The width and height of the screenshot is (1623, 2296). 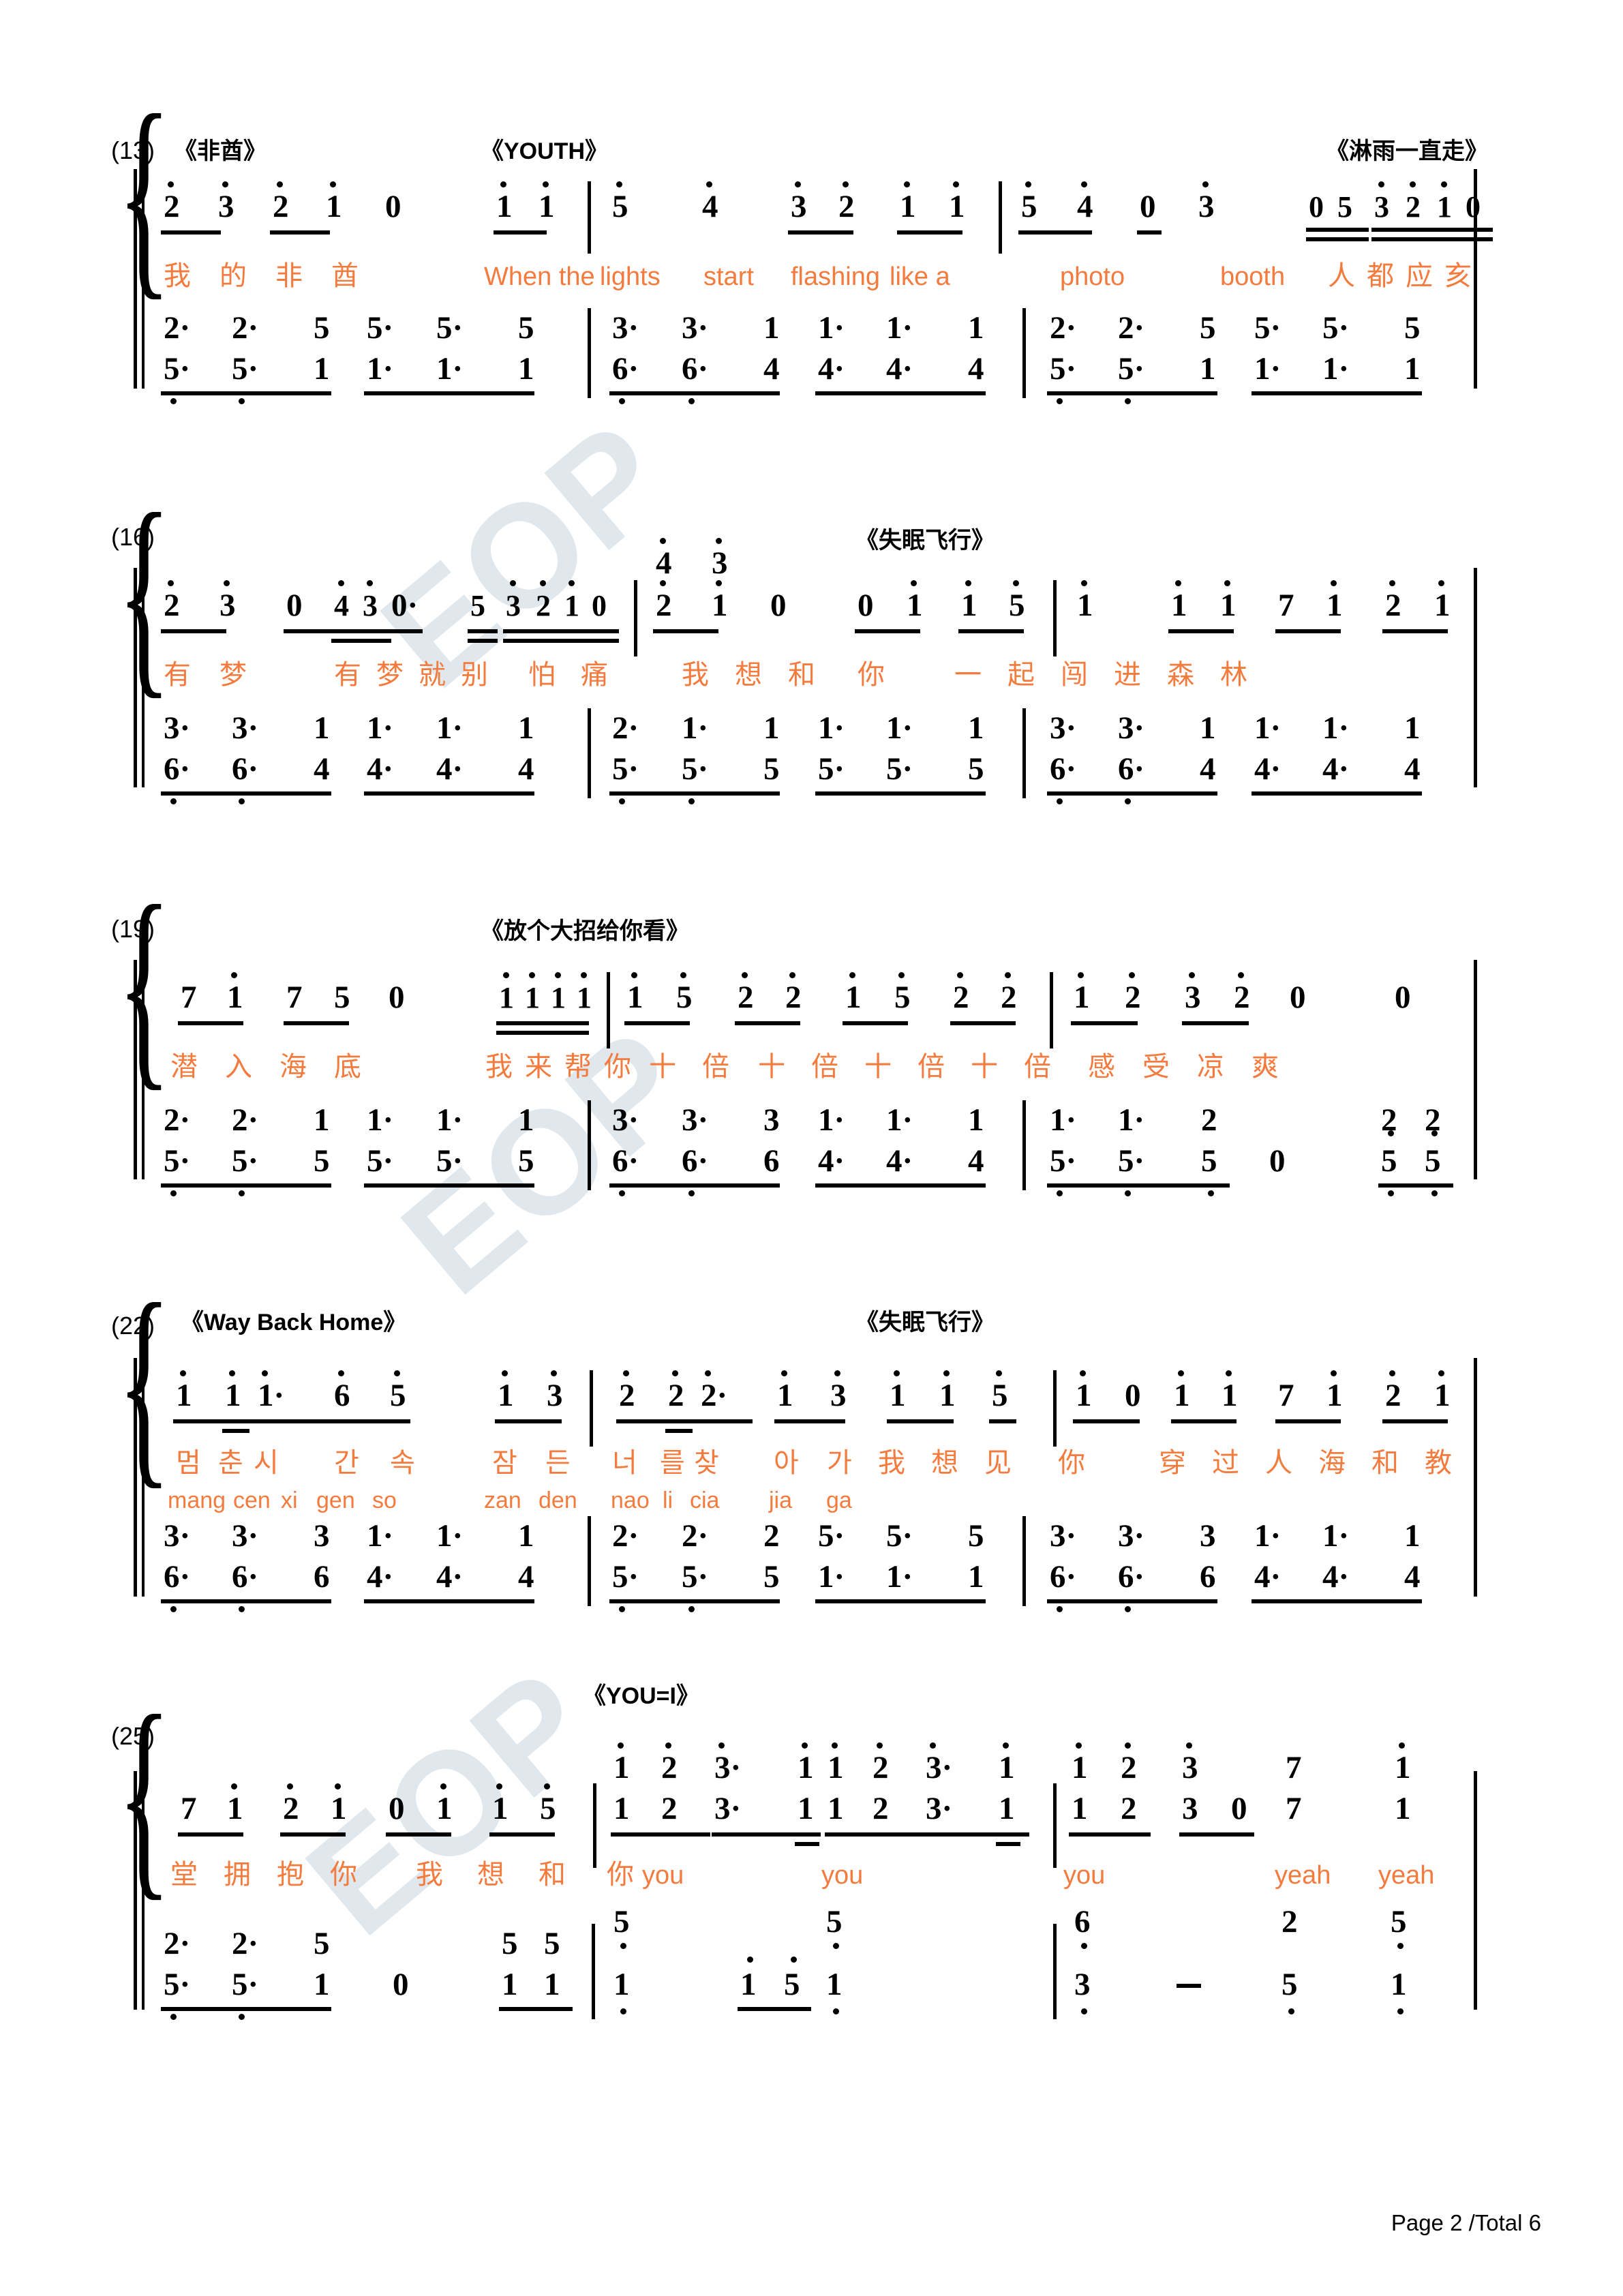 What do you see at coordinates (558, 1463) in the screenshot?
I see `lyric: 든` at bounding box center [558, 1463].